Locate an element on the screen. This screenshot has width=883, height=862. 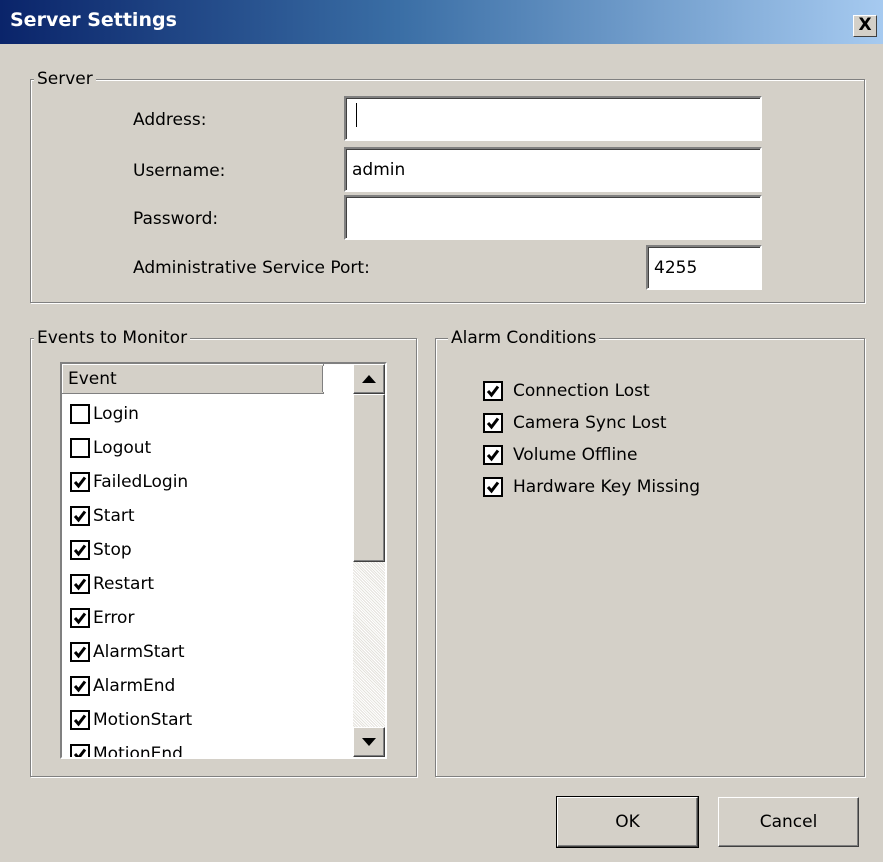
alarm-condition-item: Camera Sync Lost is located at coordinates (575, 423).